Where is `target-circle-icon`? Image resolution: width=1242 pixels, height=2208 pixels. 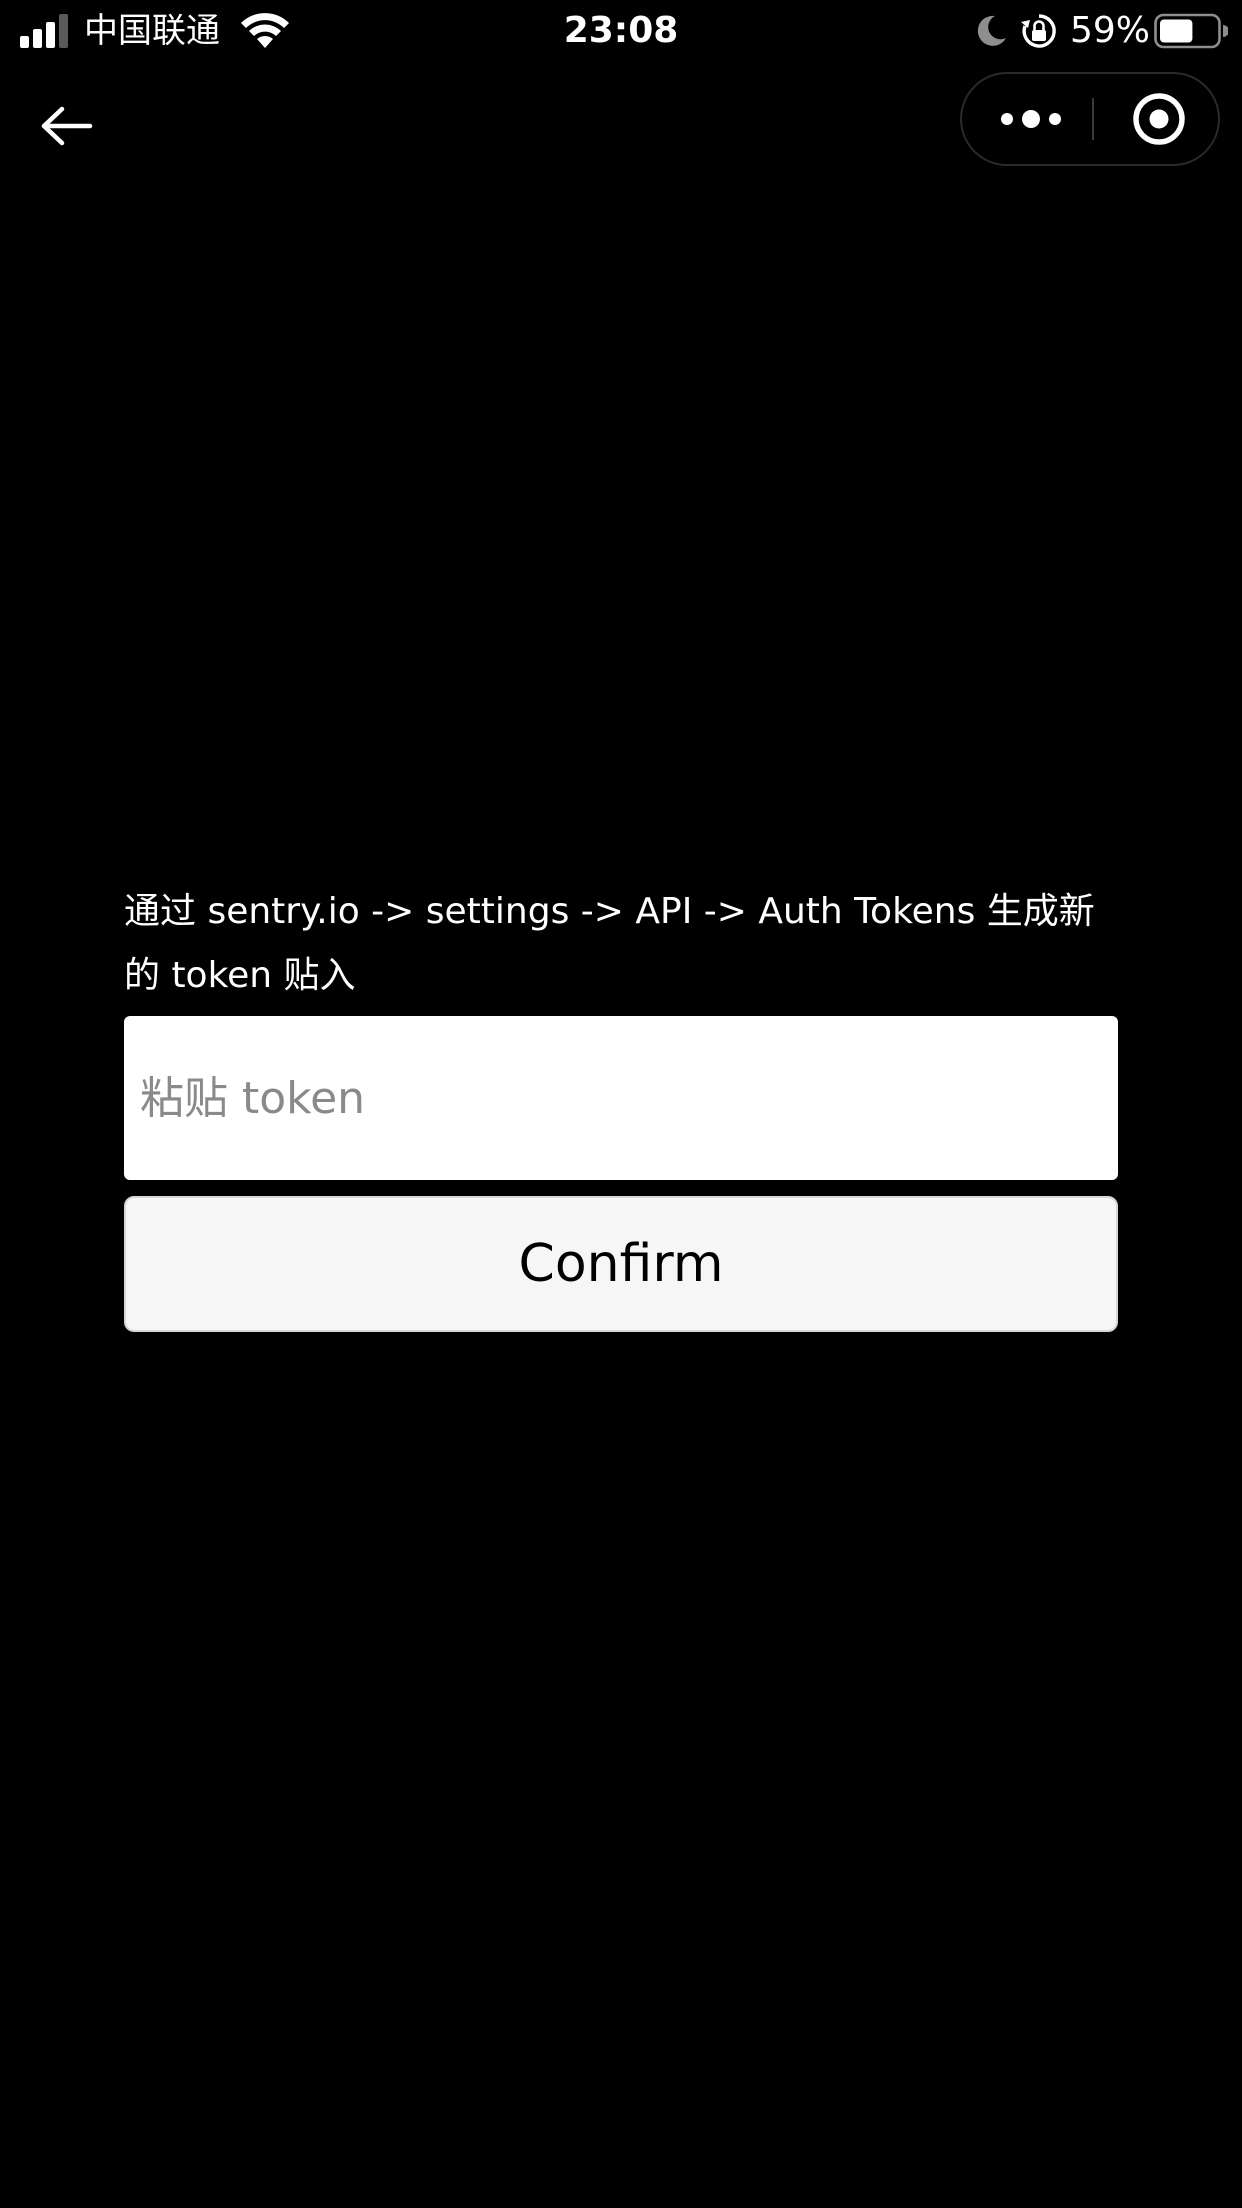
target-circle-icon is located at coordinates (1159, 119).